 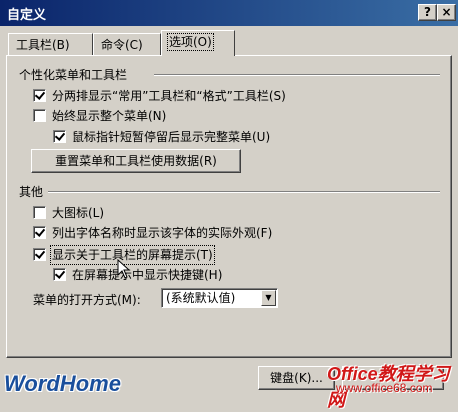 I want to click on checkbox-label: 分两排显示“常用”工具栏和“格式”工具栏(S), so click(x=169, y=96).